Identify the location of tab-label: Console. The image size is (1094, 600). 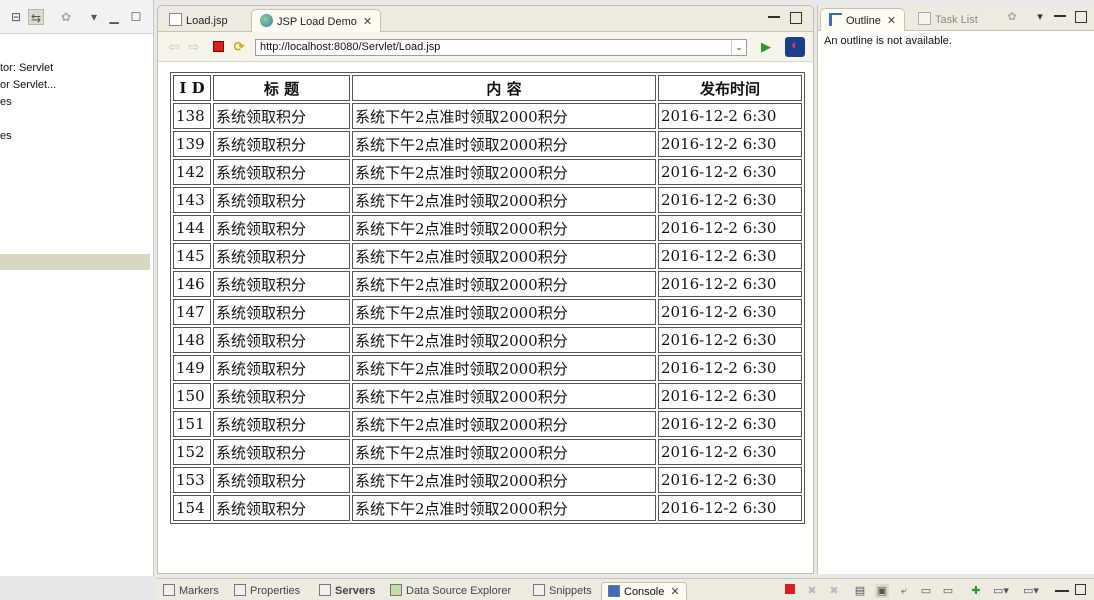
(644, 592).